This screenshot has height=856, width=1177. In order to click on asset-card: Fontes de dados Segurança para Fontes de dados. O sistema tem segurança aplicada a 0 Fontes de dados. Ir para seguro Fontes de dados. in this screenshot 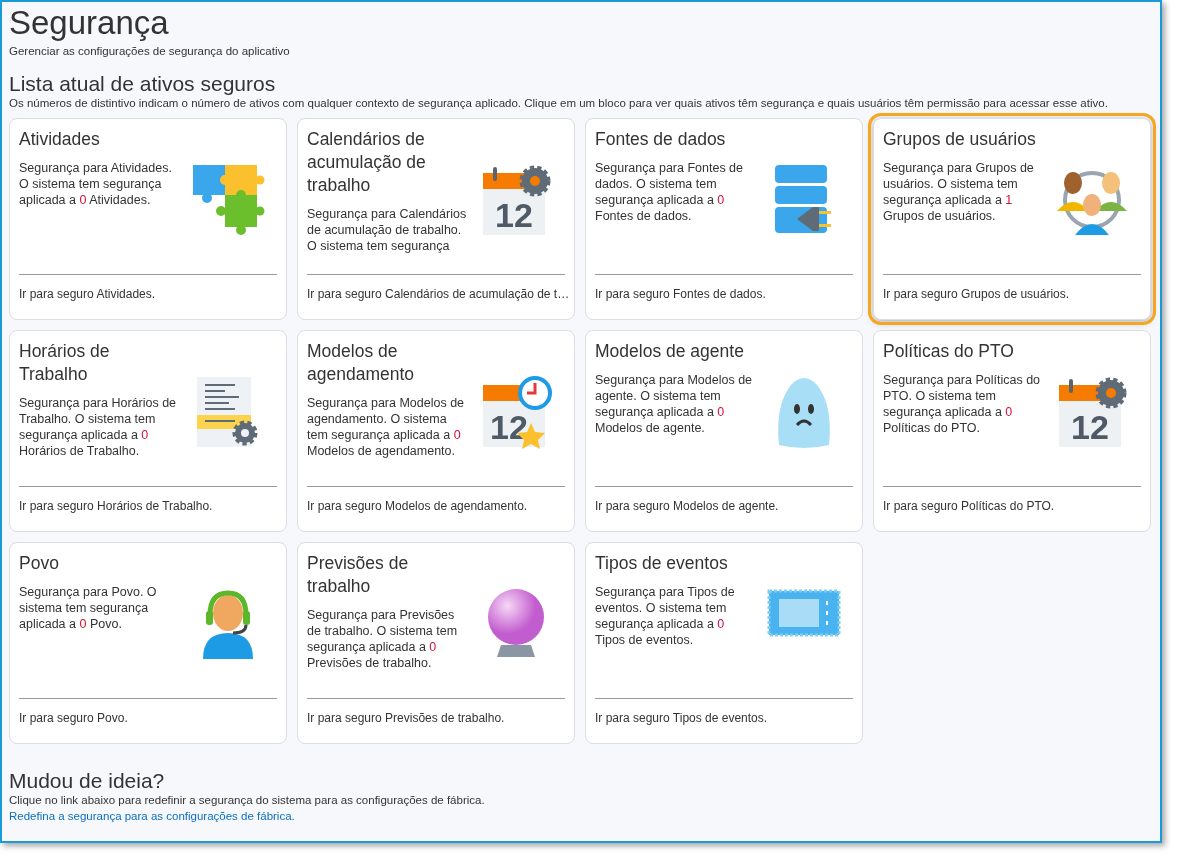, I will do `click(724, 219)`.